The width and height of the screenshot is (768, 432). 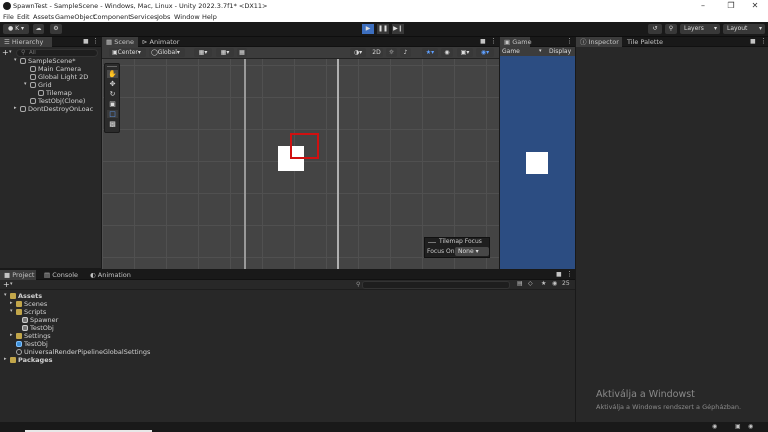 What do you see at coordinates (750, 426) in the screenshot?
I see `bug-icon: ◉` at bounding box center [750, 426].